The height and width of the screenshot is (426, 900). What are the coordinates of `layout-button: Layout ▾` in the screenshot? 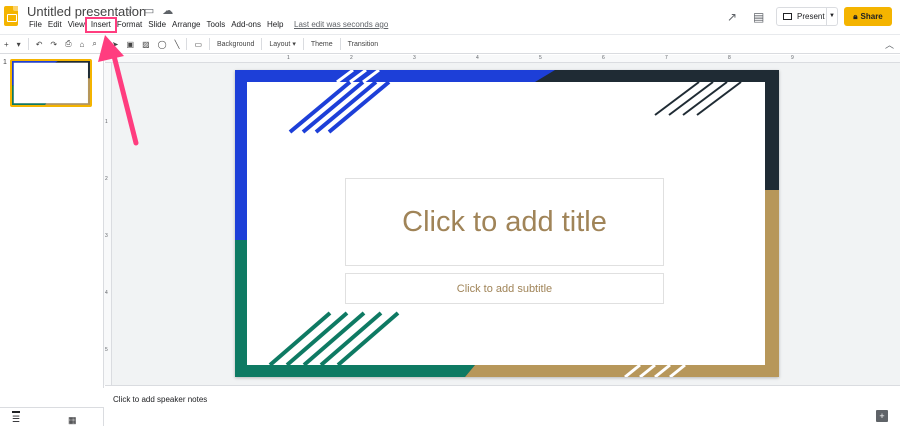 It's located at (282, 44).